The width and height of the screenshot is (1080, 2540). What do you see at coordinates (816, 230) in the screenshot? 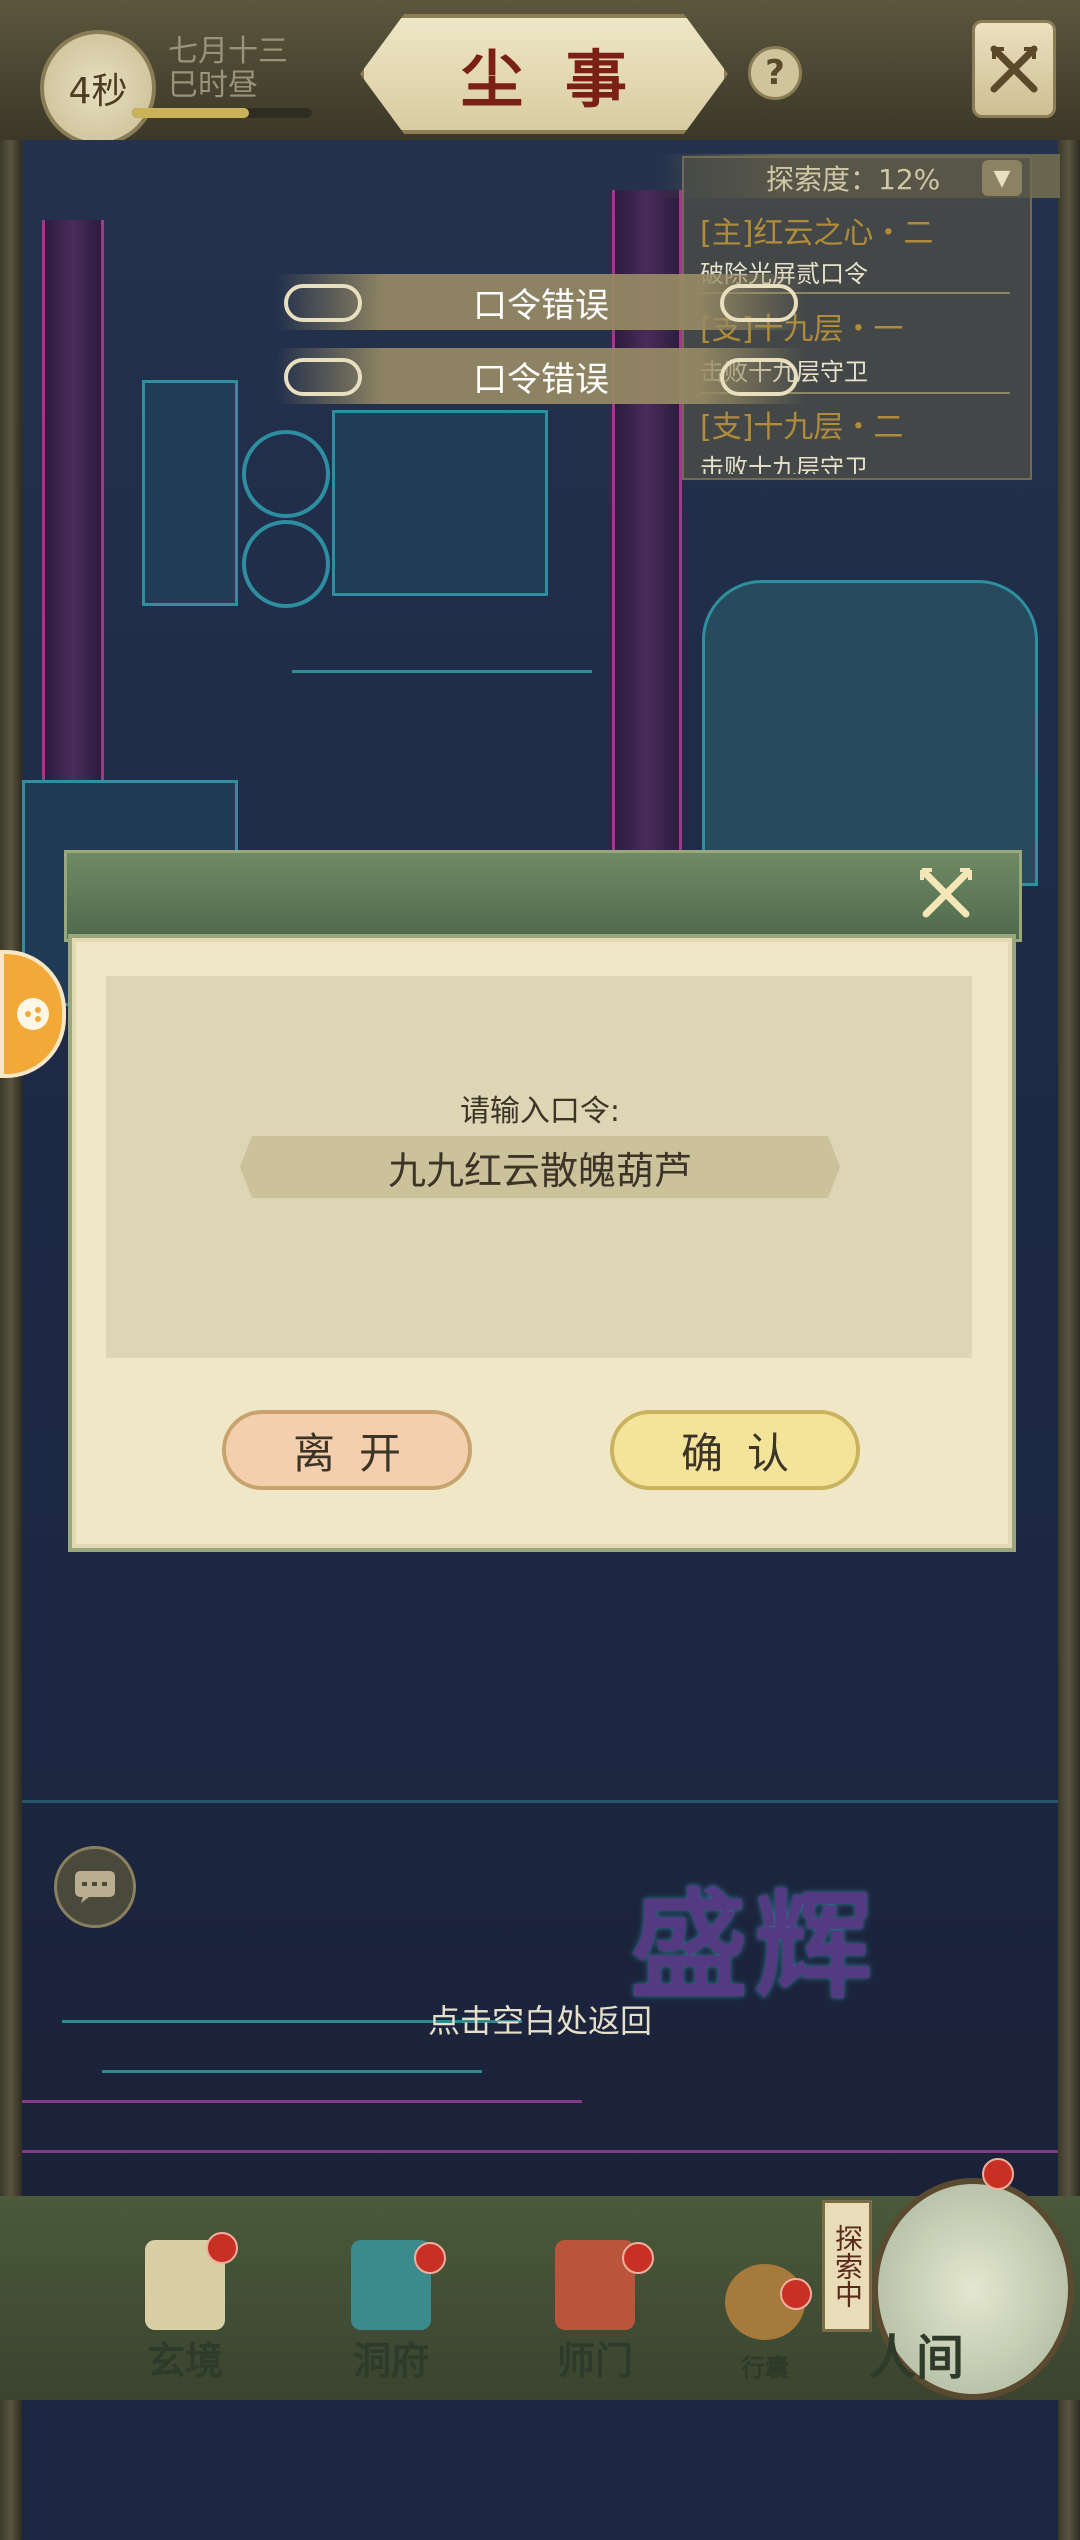
I see `quest-title: [主]红云之心・二` at bounding box center [816, 230].